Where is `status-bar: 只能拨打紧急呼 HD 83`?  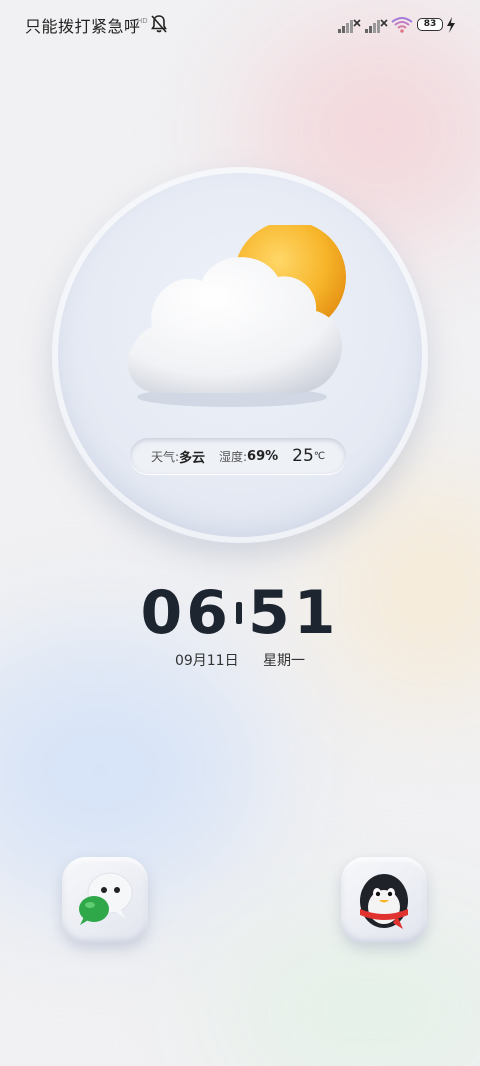
status-bar: 只能拨打紧急呼 HD 83 is located at coordinates (240, 25).